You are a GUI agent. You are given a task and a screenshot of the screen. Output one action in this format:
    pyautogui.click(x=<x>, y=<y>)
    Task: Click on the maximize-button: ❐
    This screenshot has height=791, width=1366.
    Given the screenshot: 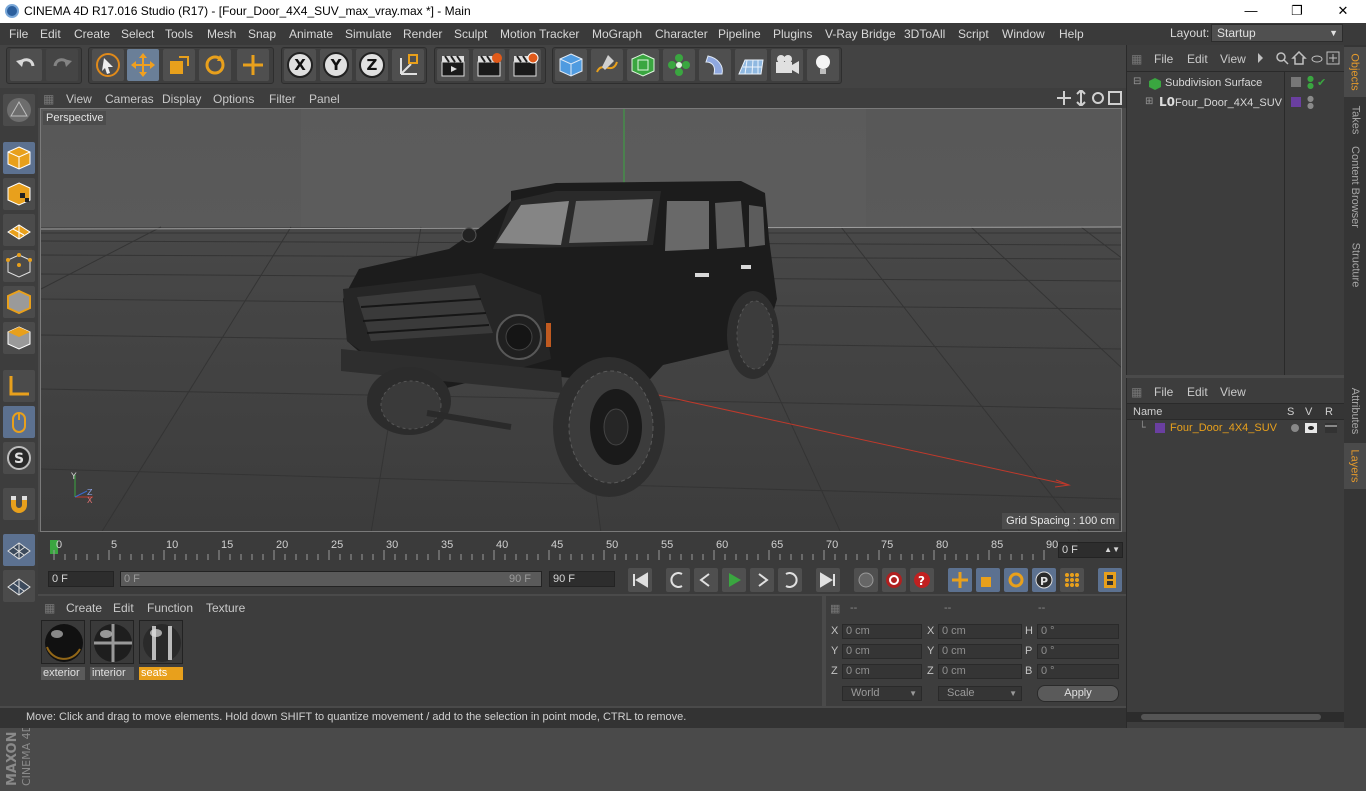 What is the action you would take?
    pyautogui.click(x=1297, y=11)
    